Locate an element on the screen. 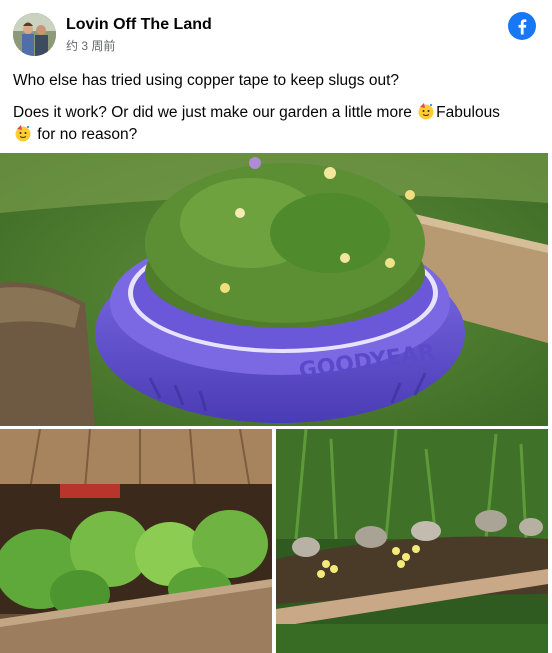 The height and width of the screenshot is (653, 552). post-timestamp: 约 3 周前 is located at coordinates (90, 45).